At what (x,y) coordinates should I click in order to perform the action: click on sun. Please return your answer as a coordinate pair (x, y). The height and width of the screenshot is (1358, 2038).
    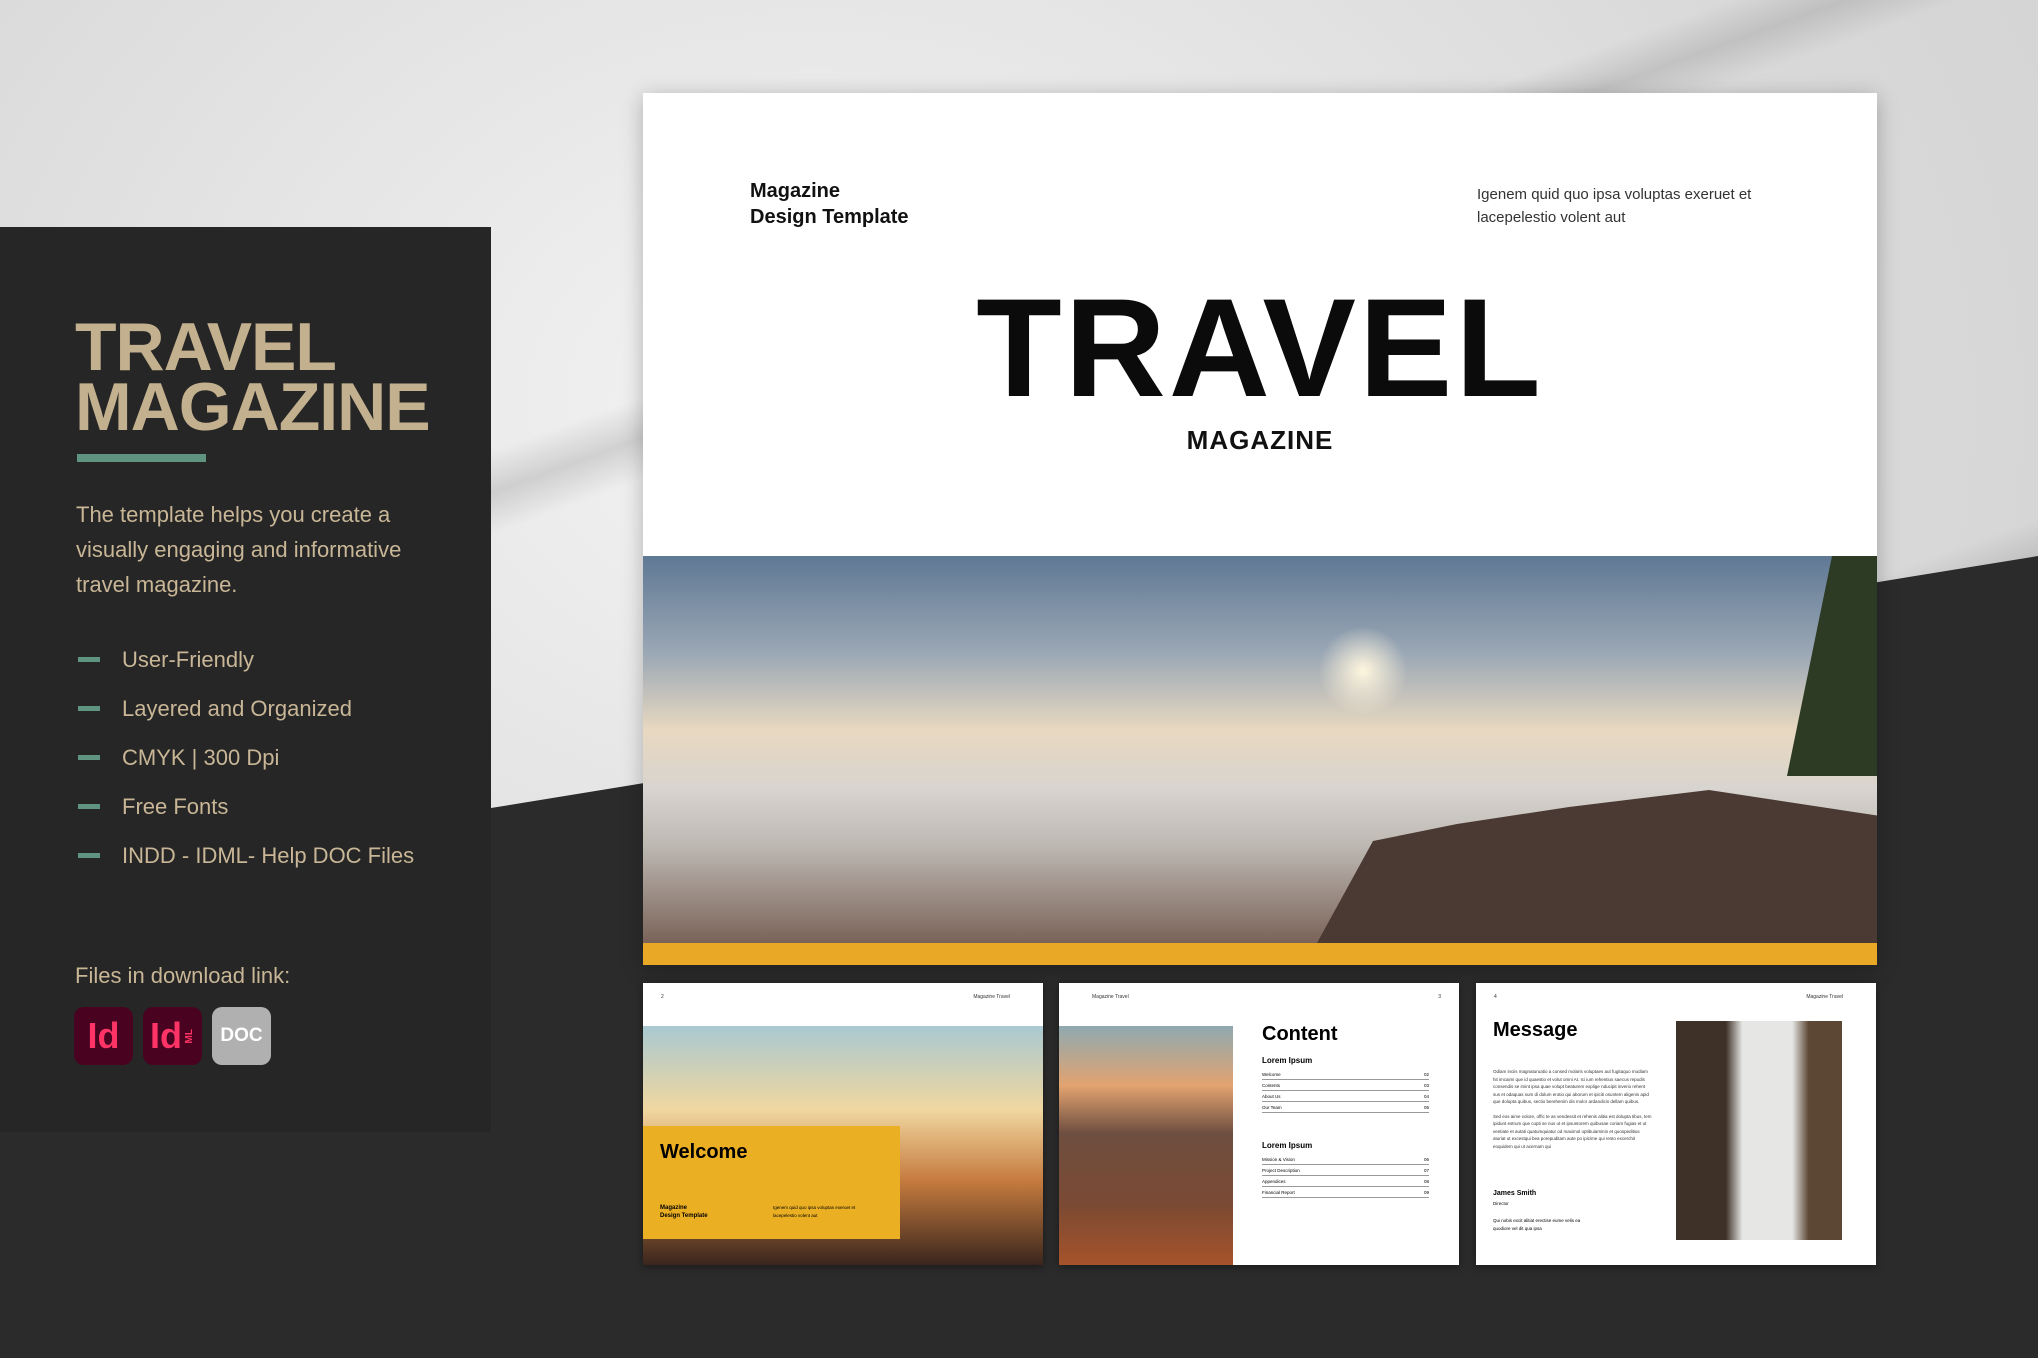
    Looking at the image, I should click on (1363, 671).